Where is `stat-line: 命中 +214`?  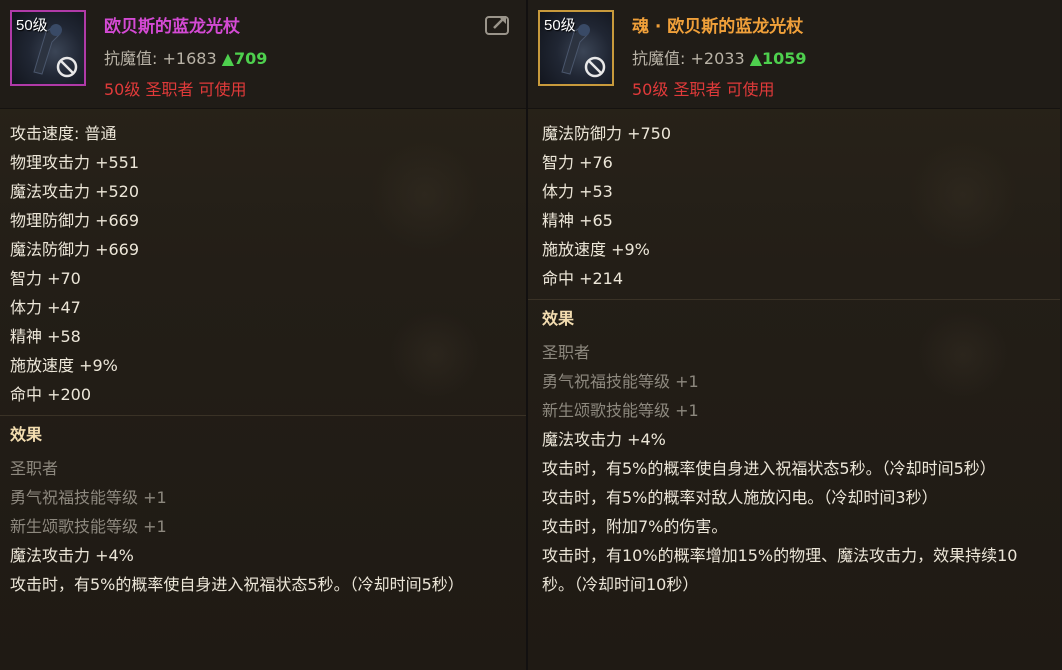 stat-line: 命中 +214 is located at coordinates (583, 278).